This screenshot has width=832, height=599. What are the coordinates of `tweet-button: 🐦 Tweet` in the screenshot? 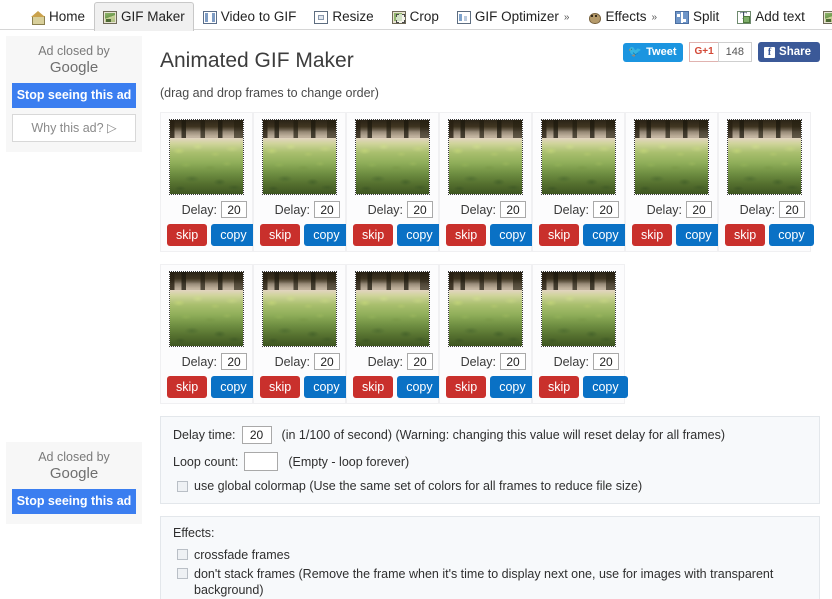 It's located at (653, 52).